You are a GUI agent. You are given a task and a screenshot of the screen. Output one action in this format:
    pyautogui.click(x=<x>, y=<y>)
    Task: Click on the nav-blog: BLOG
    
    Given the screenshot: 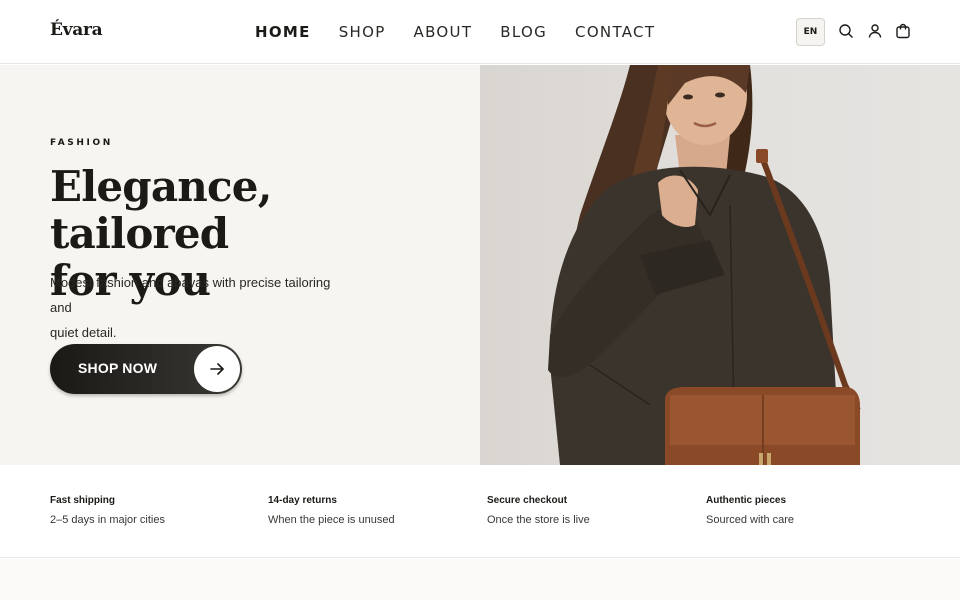 What is the action you would take?
    pyautogui.click(x=523, y=32)
    